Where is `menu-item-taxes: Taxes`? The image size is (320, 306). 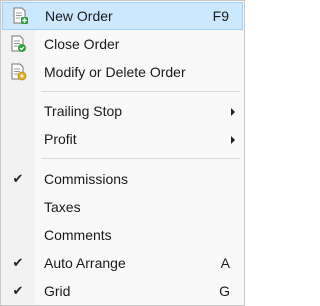 menu-item-taxes: Taxes is located at coordinates (122, 207).